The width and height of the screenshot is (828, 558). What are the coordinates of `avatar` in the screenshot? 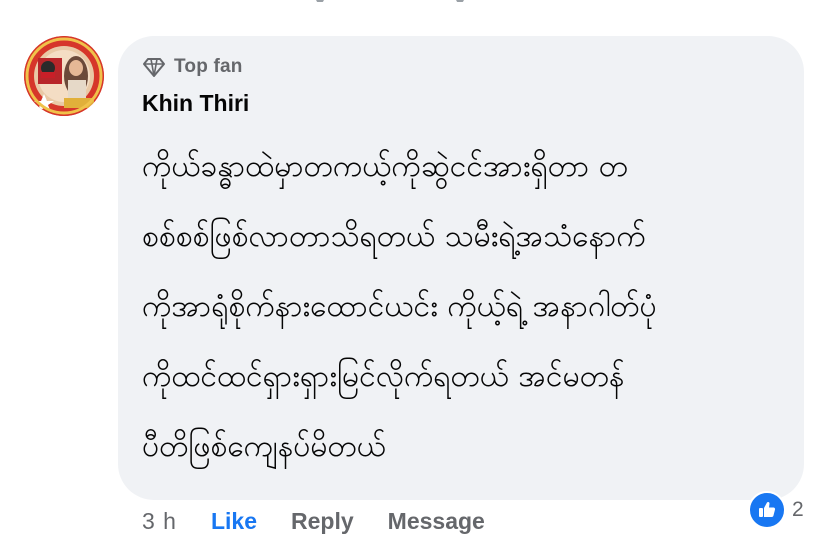 It's located at (64, 76).